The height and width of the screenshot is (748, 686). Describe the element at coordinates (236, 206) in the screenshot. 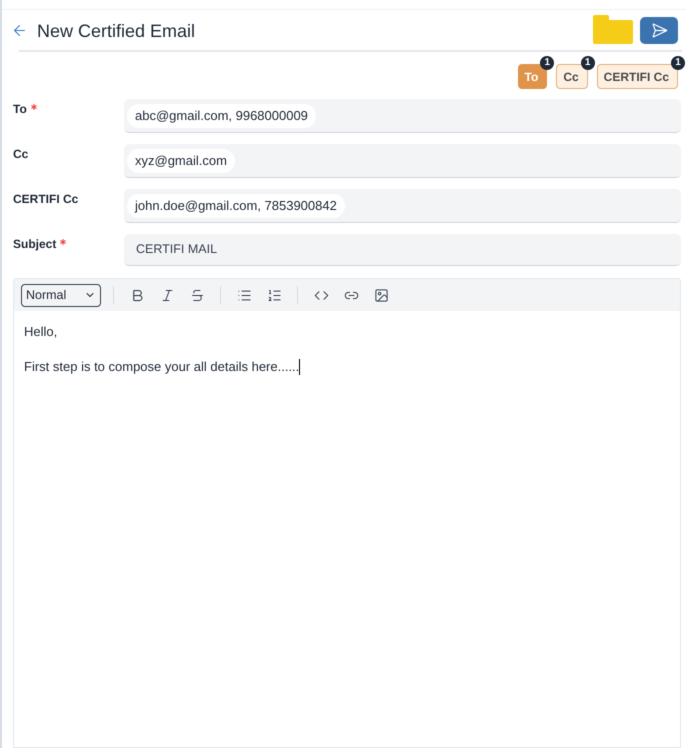

I see `recipient-chip: john.doe@gmail.com, 7853900842` at that location.